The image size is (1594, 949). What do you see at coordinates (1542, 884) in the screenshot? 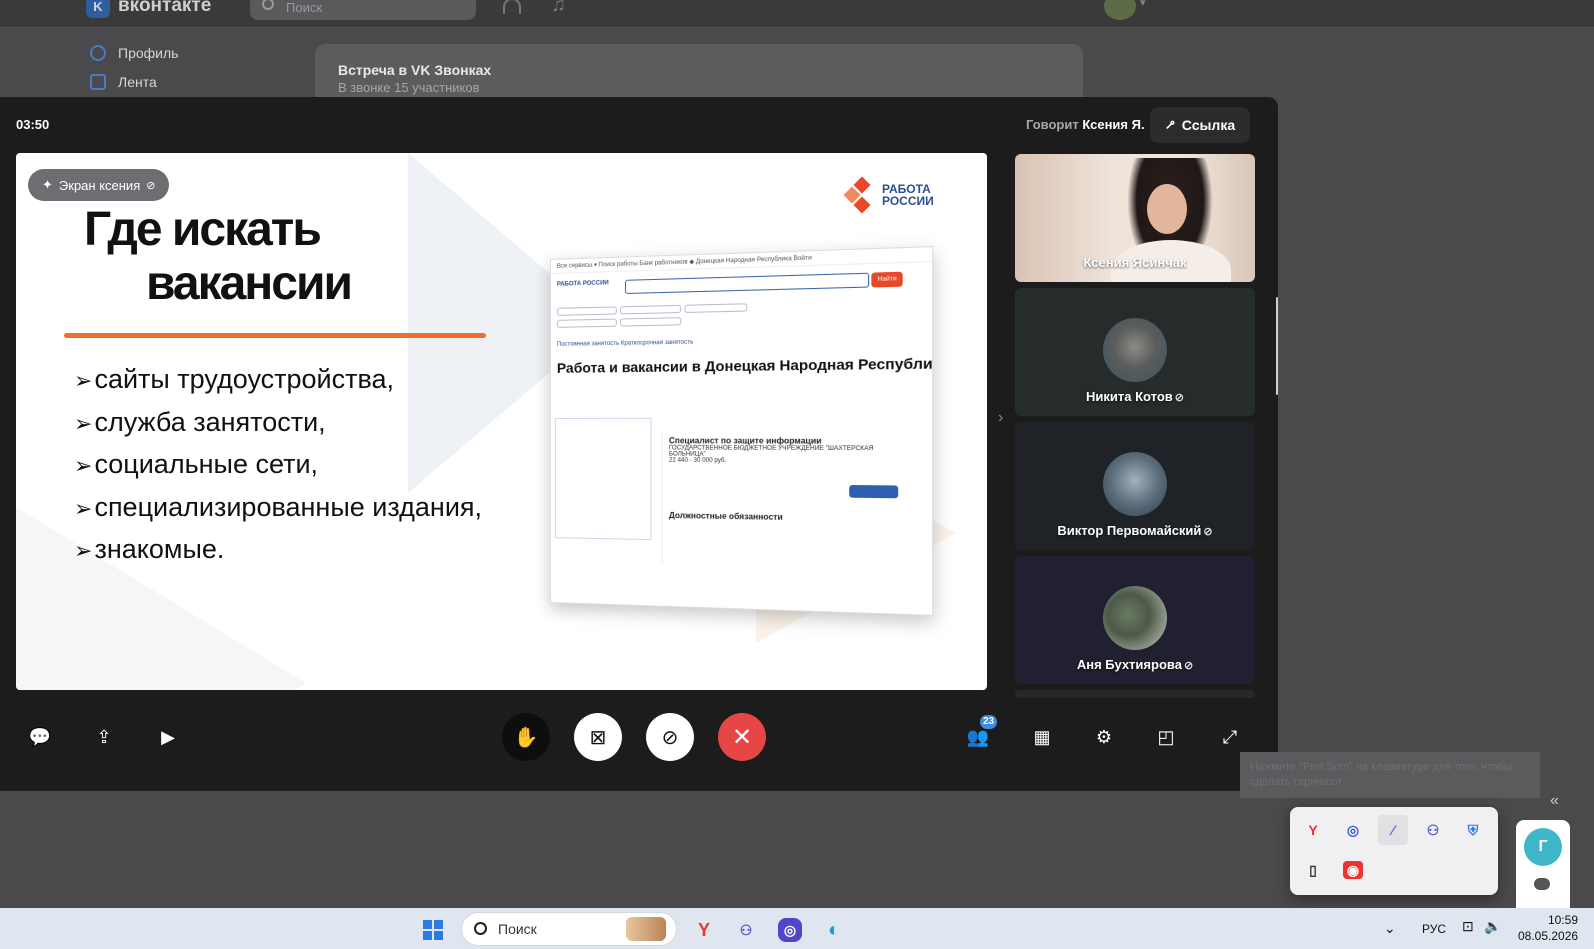
I see `message-icon` at bounding box center [1542, 884].